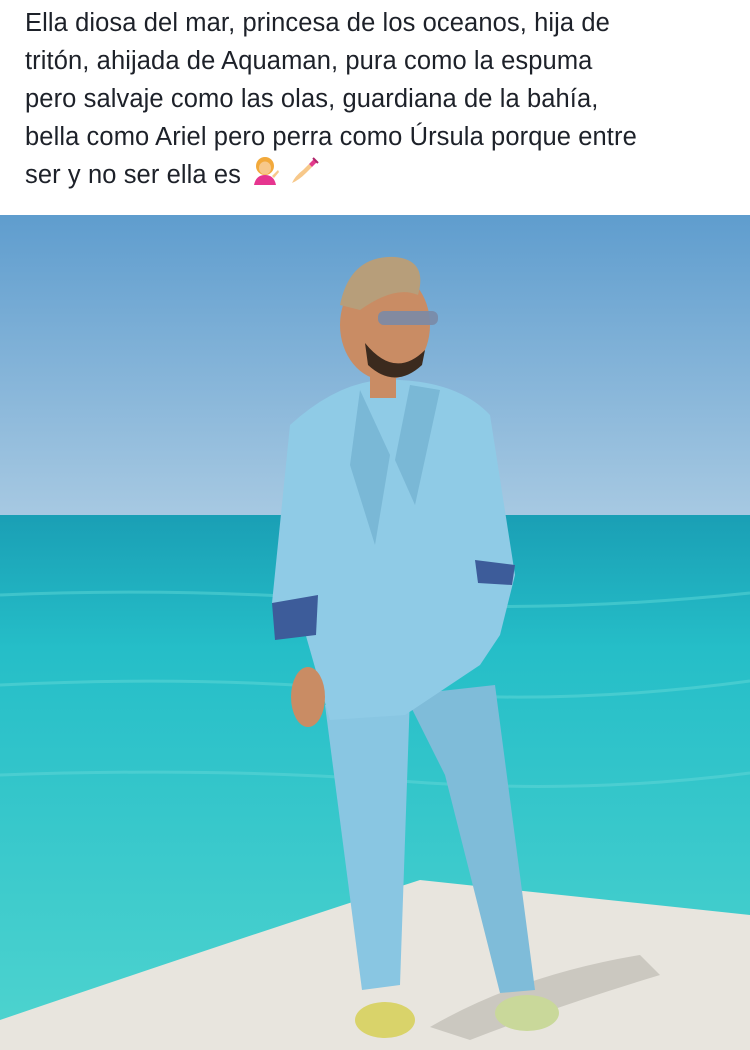 The height and width of the screenshot is (1050, 750). What do you see at coordinates (304, 176) in the screenshot?
I see `nail-polish-emoji` at bounding box center [304, 176].